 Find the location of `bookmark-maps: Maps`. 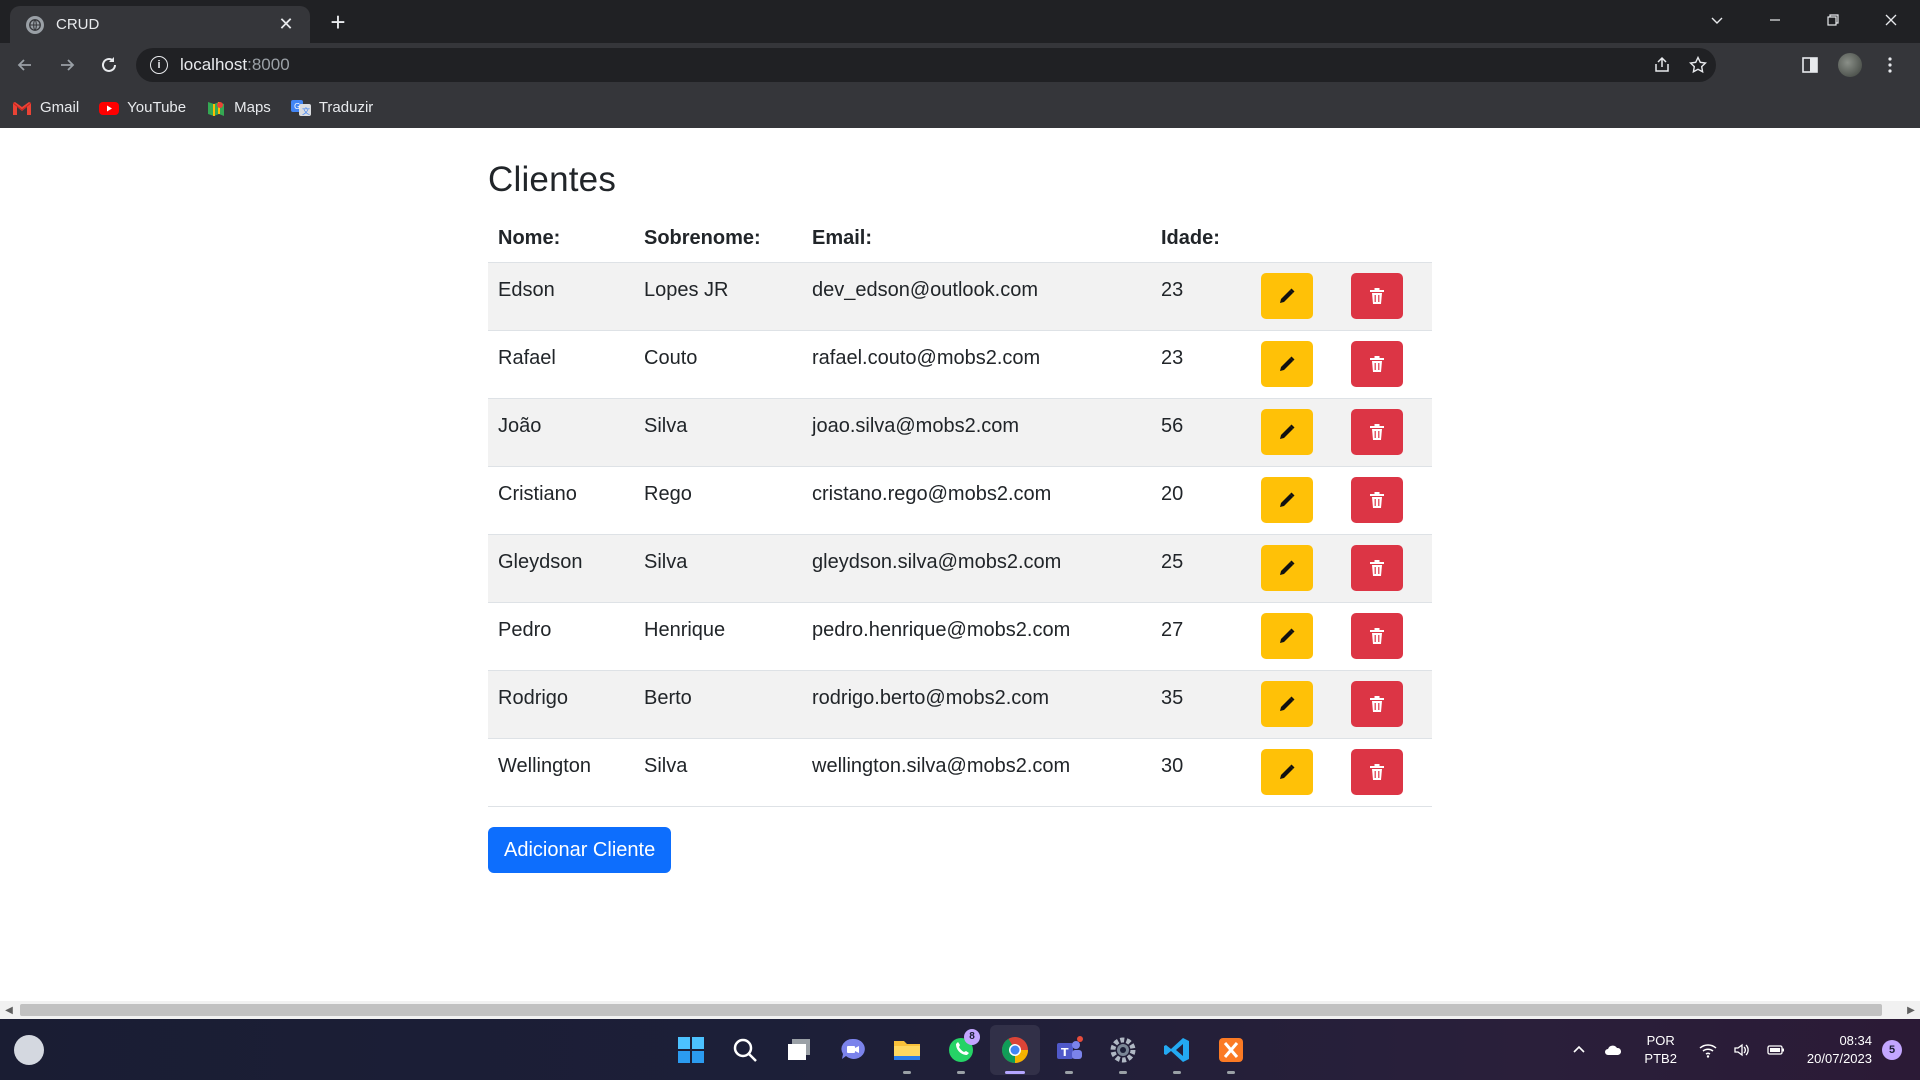

bookmark-maps: Maps is located at coordinates (238, 107).